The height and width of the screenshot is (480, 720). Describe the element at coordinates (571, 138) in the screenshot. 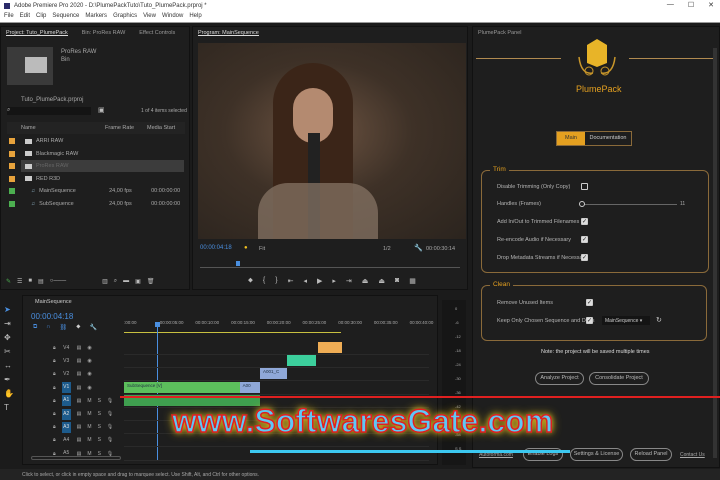

I see `tab-main: Main` at that location.